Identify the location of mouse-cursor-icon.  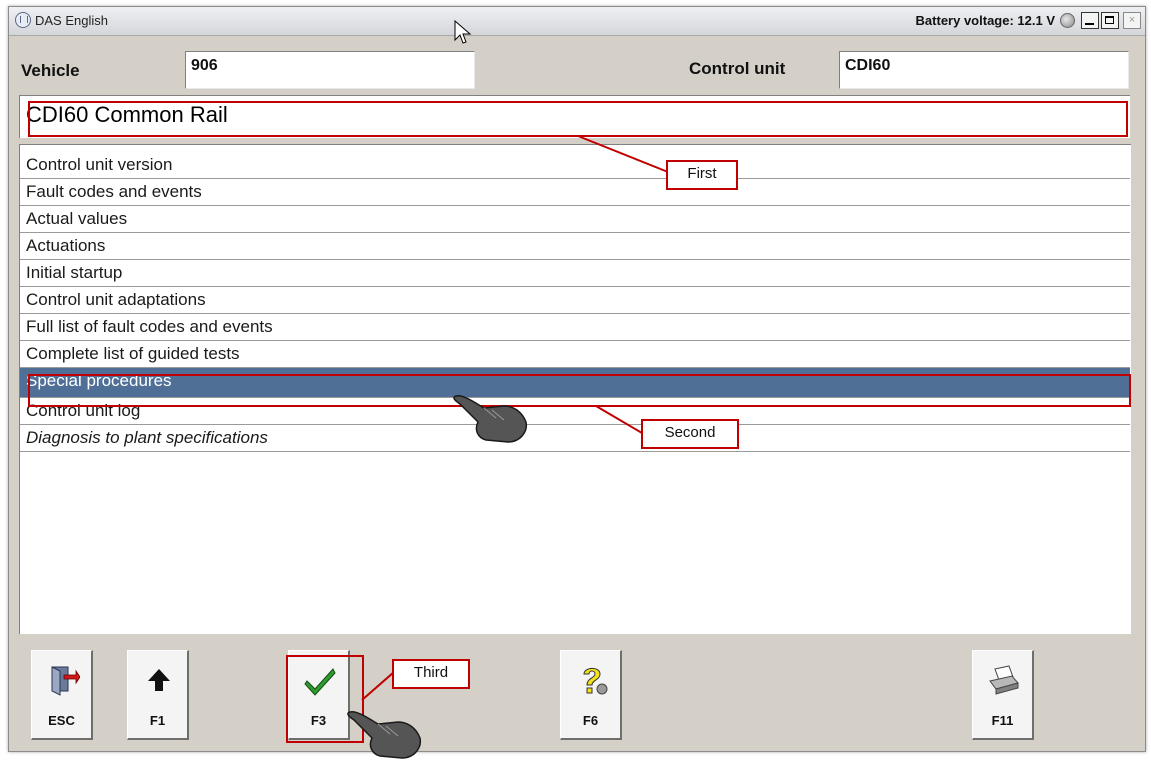
(463, 32).